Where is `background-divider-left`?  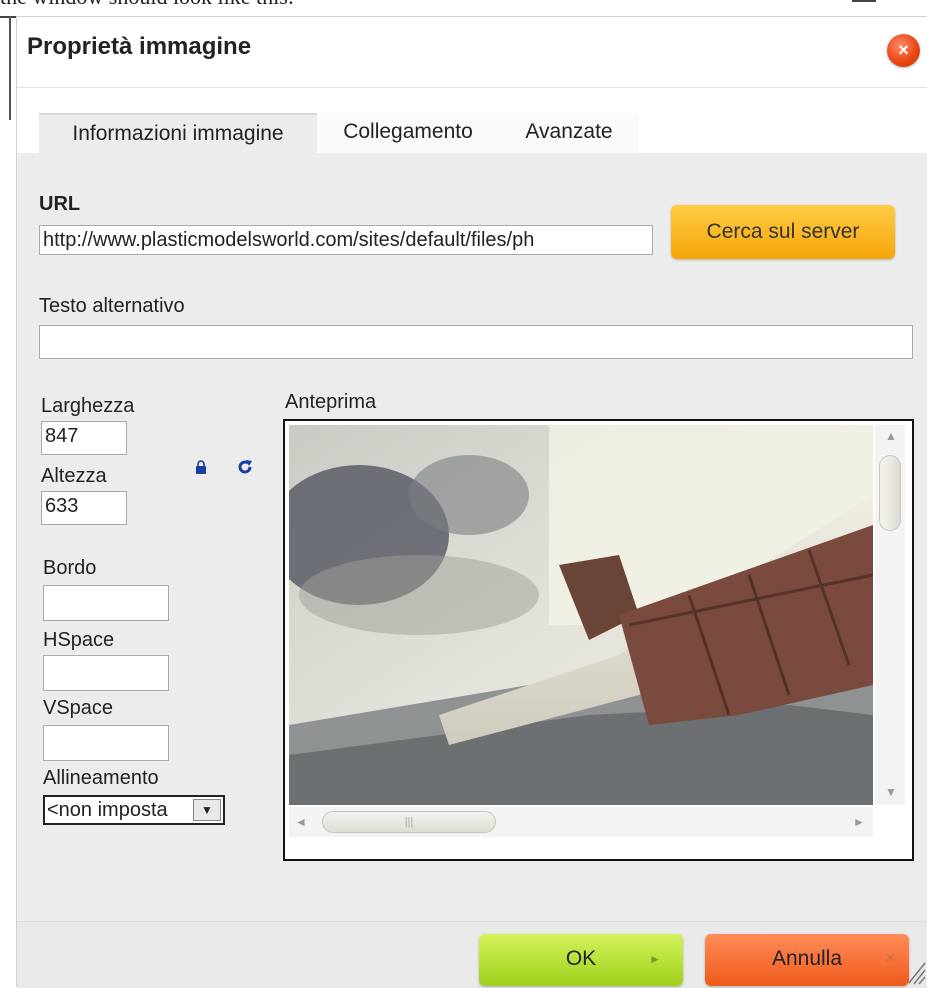
background-divider-left is located at coordinates (10, 68).